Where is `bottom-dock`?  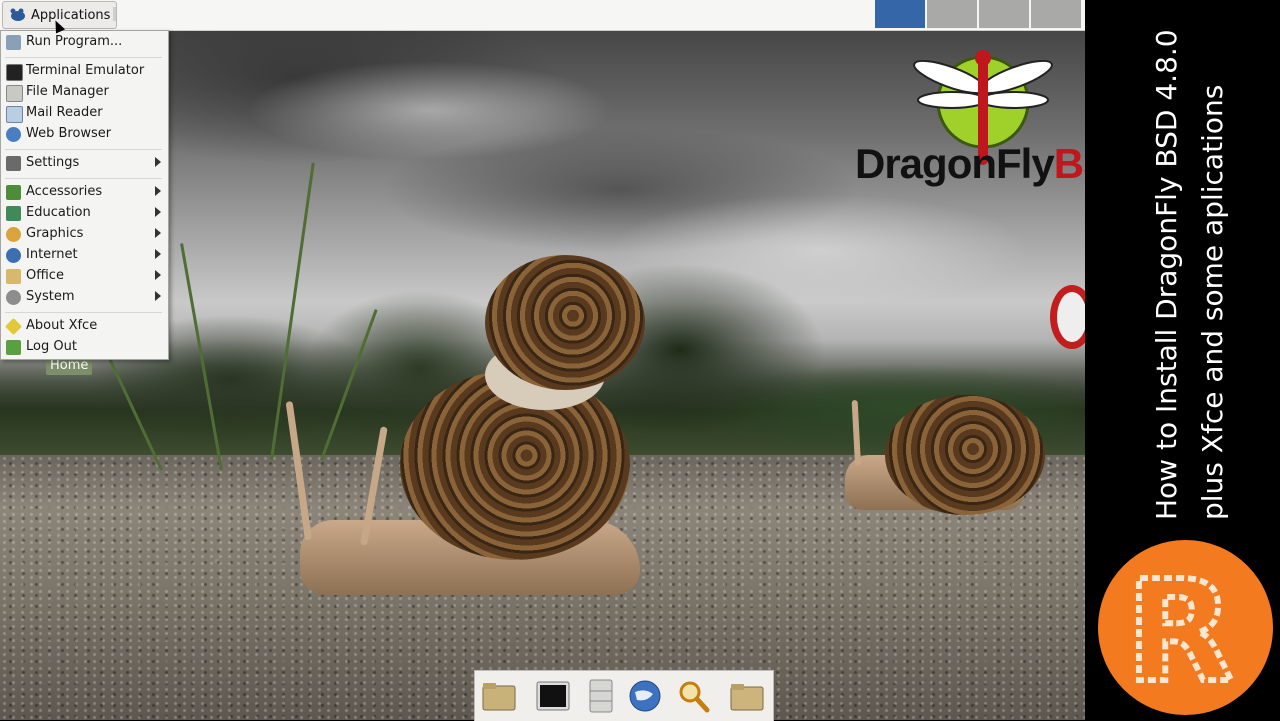 bottom-dock is located at coordinates (624, 695).